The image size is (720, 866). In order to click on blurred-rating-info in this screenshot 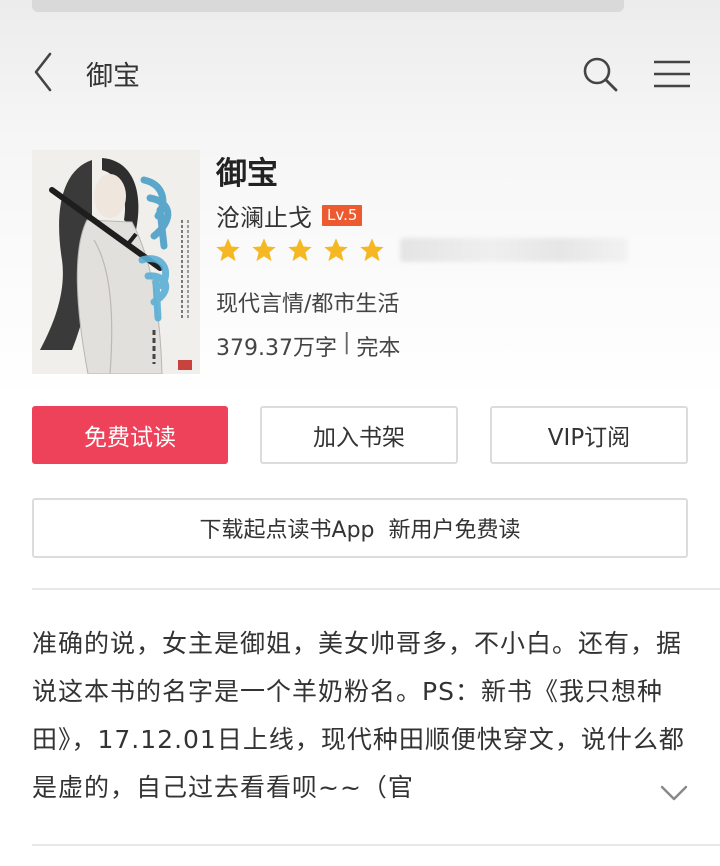, I will do `click(514, 250)`.